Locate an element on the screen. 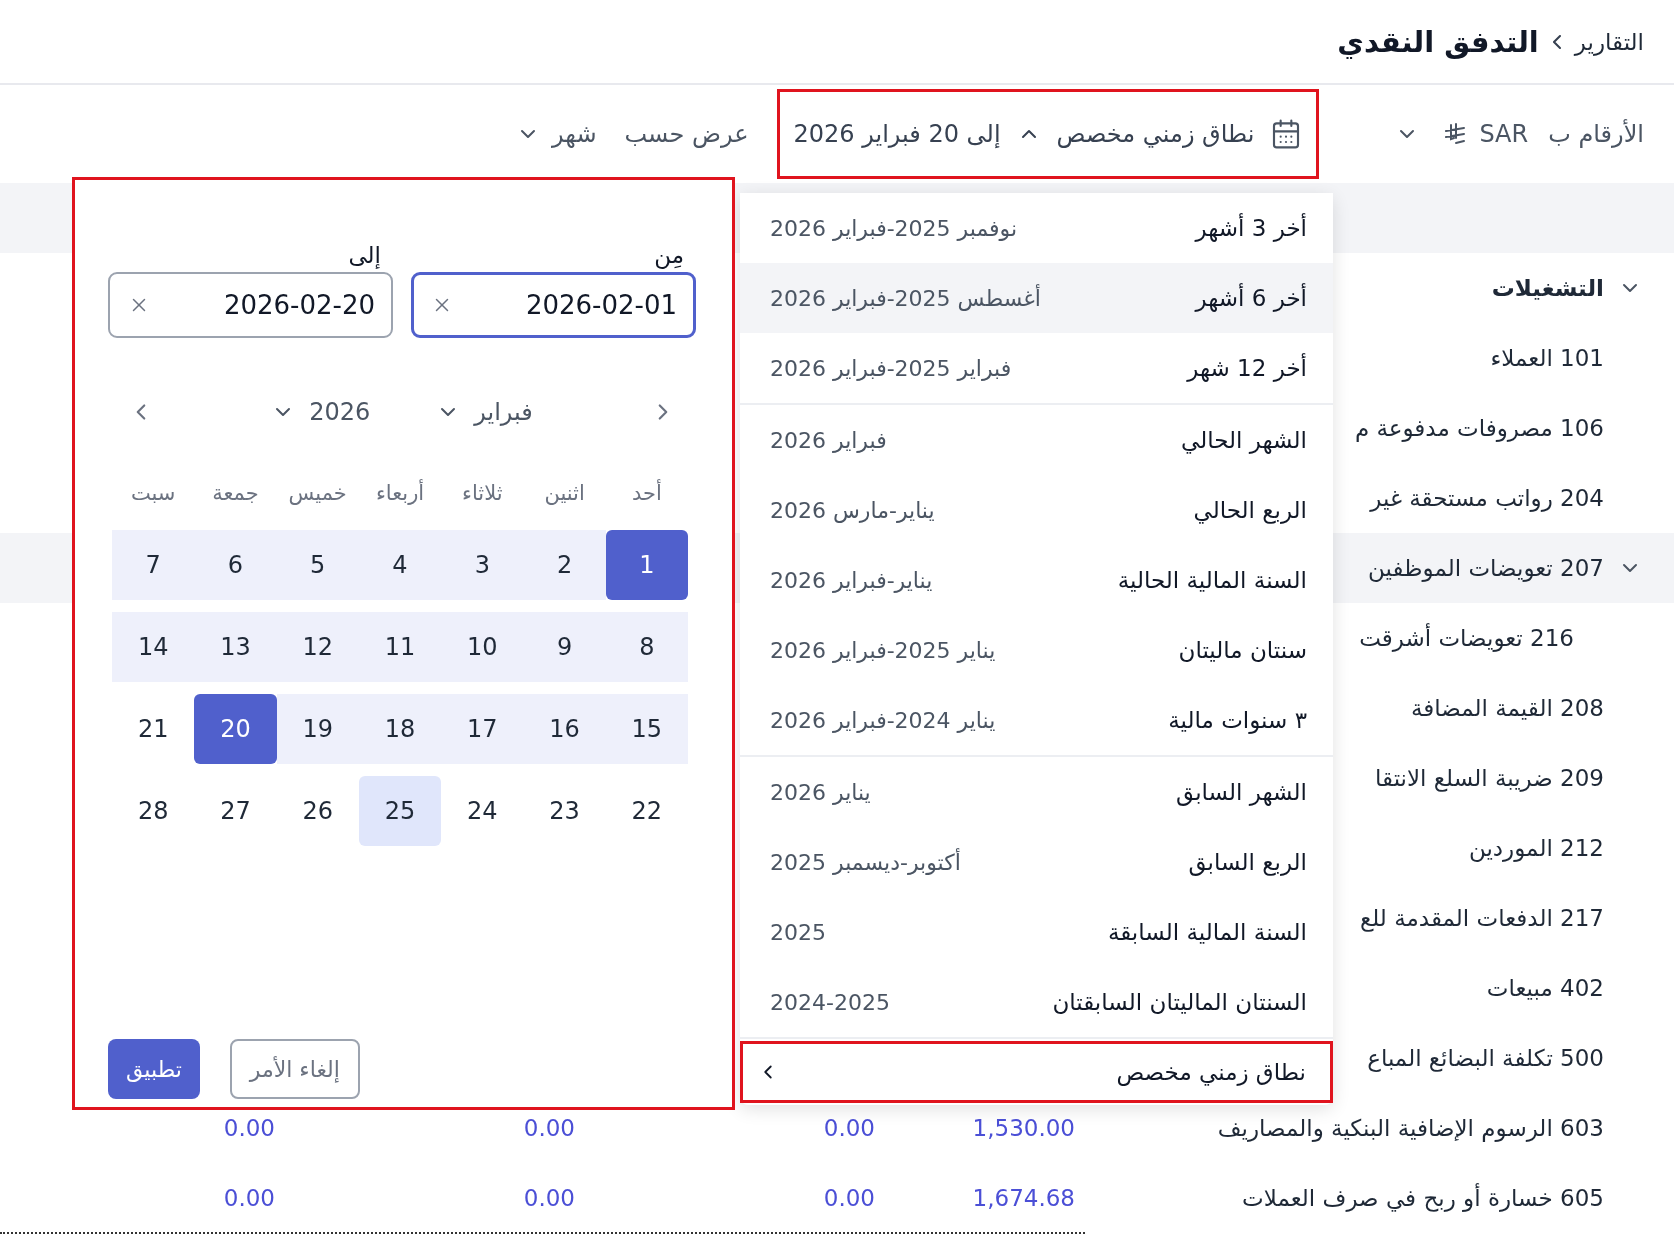 This screenshot has width=1674, height=1244. date-input-field: 2026-02-20 is located at coordinates (250, 305).